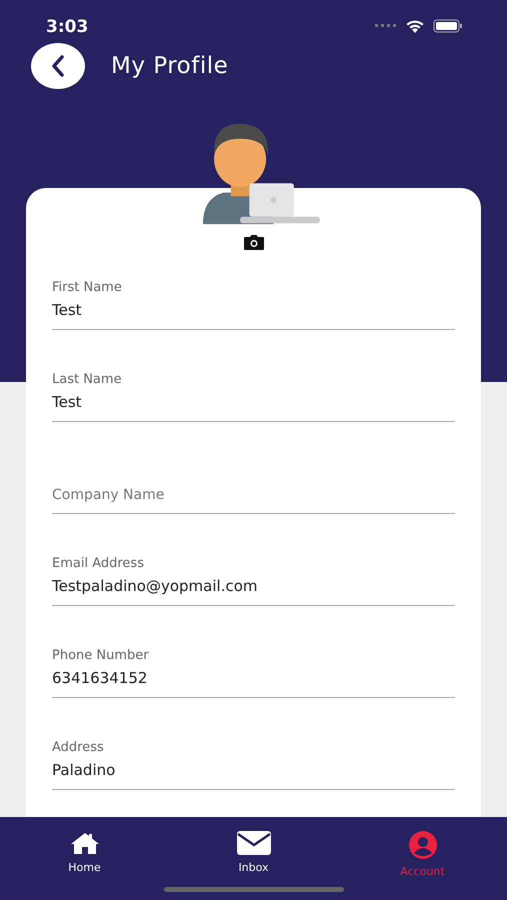 This screenshot has height=900, width=507. Describe the element at coordinates (67, 27) in the screenshot. I see `status-time: 3:03` at that location.